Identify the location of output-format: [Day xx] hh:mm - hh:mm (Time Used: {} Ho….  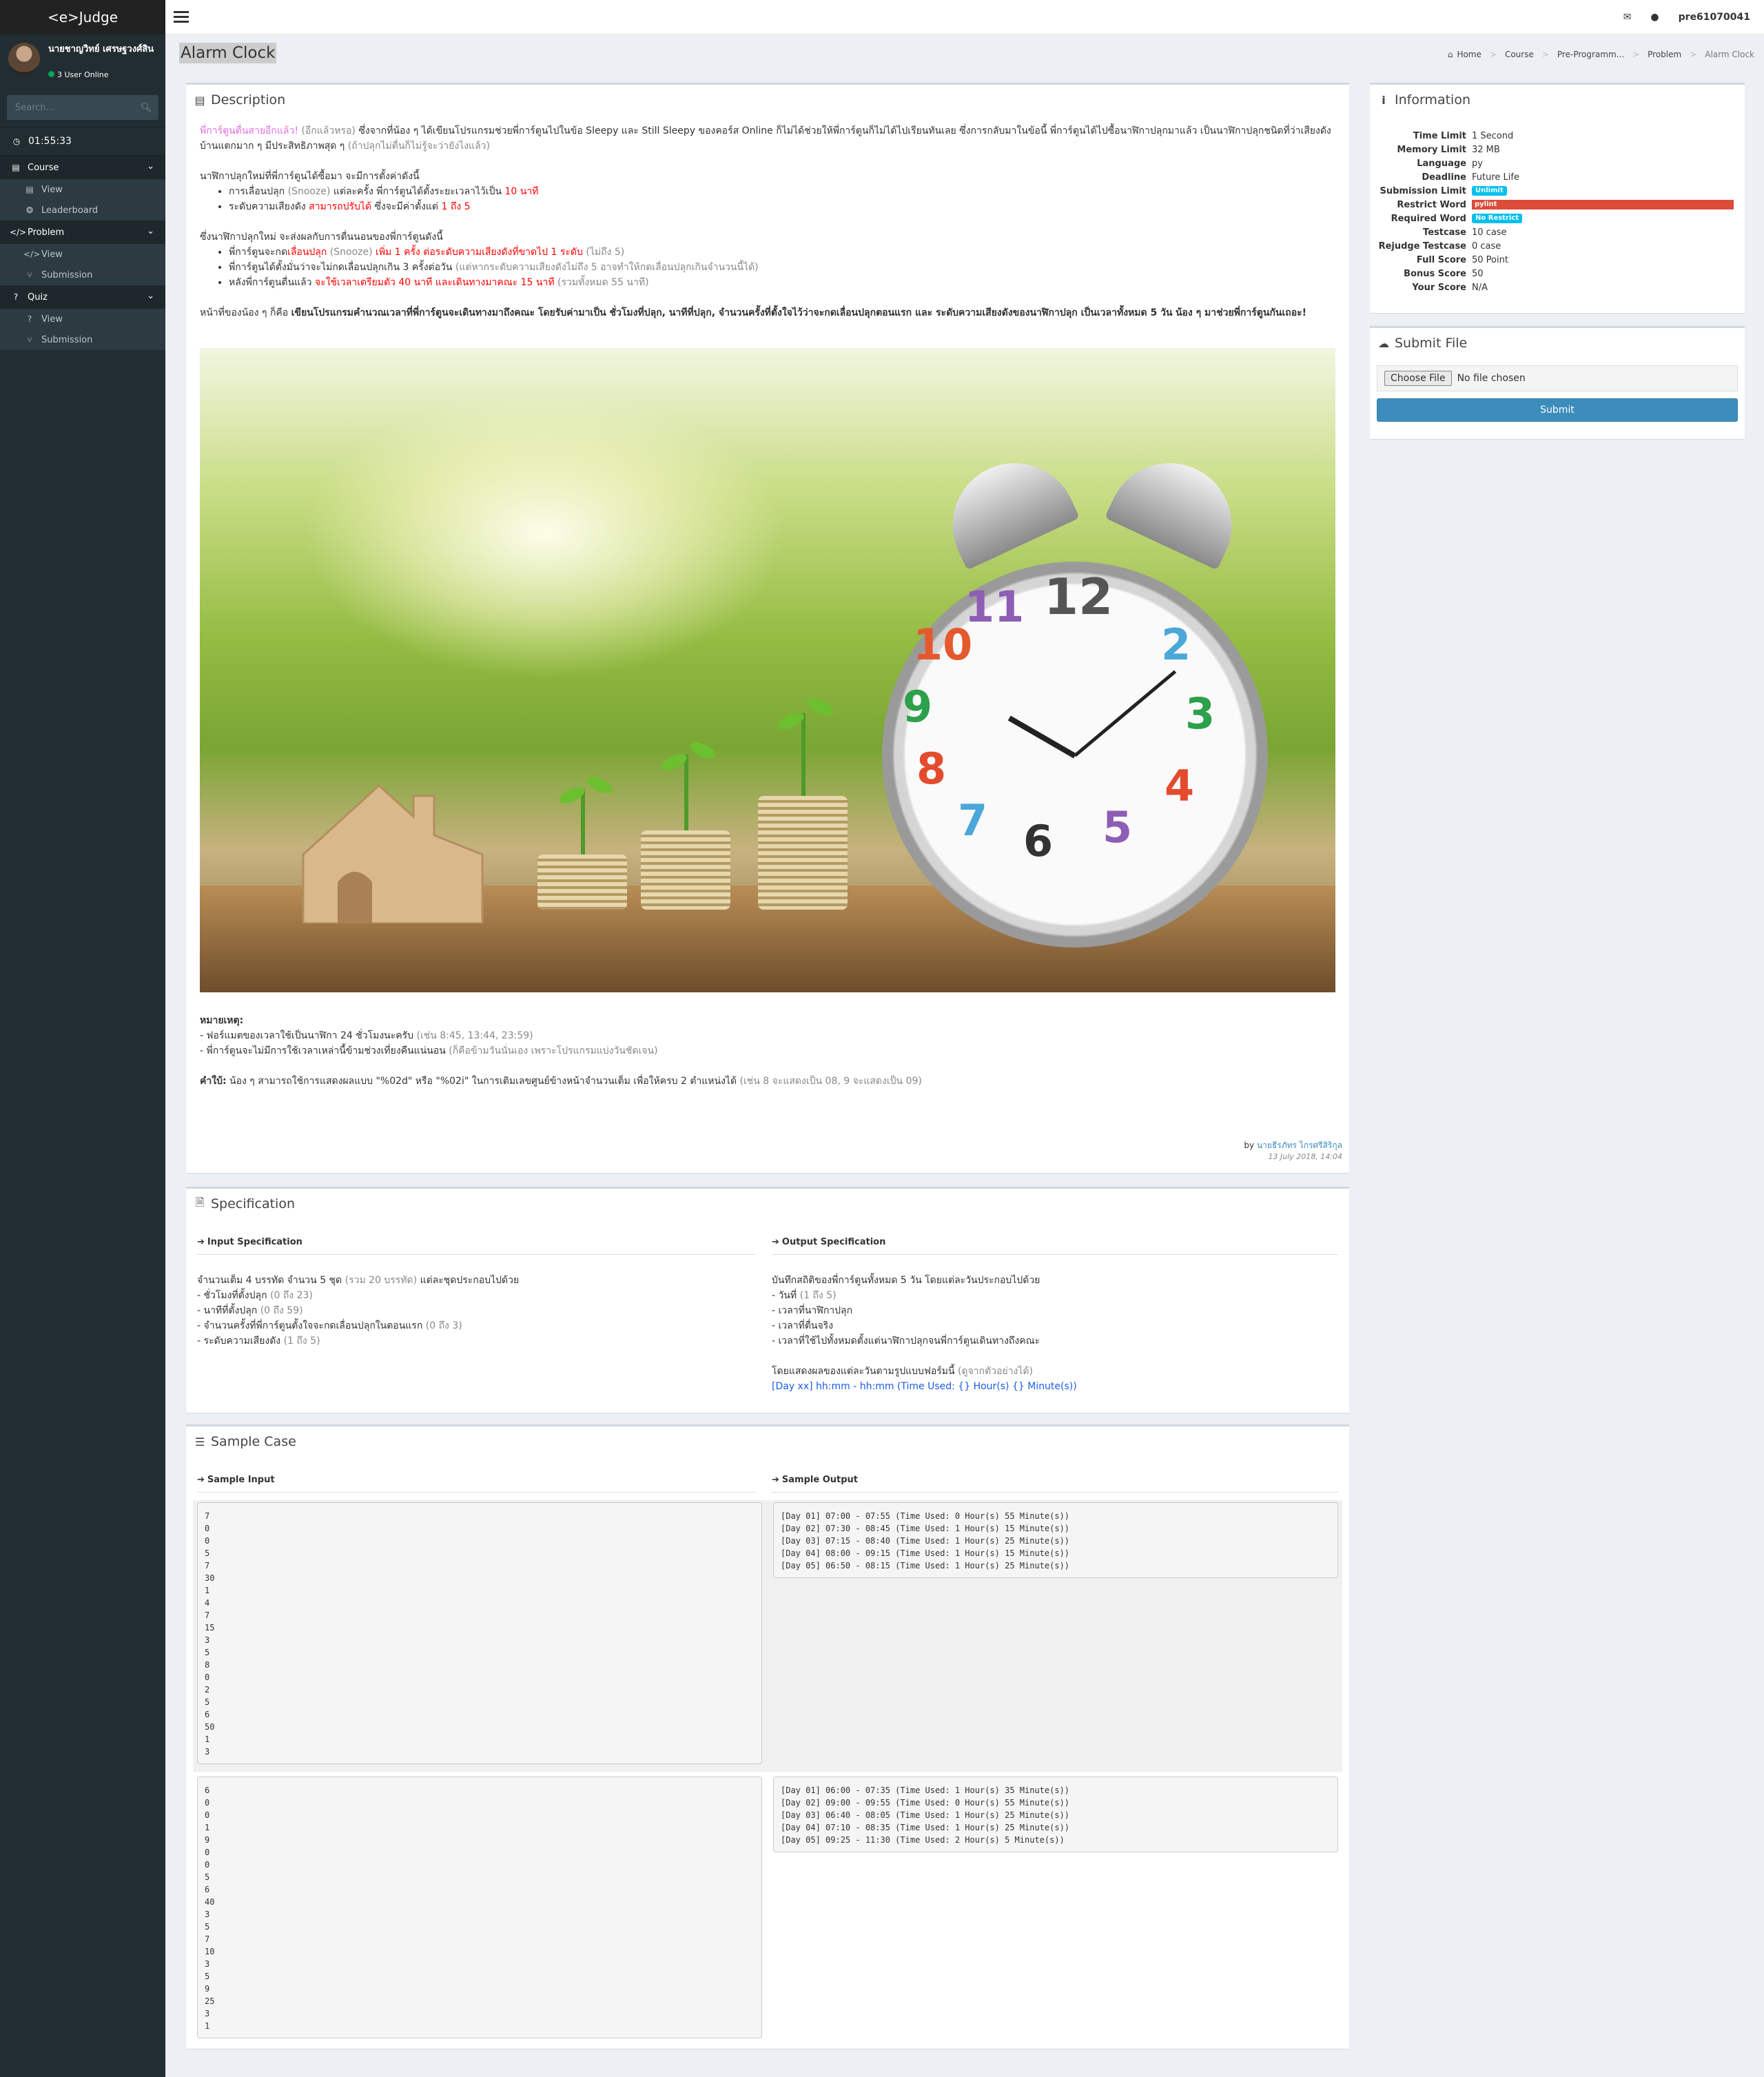
(925, 1386).